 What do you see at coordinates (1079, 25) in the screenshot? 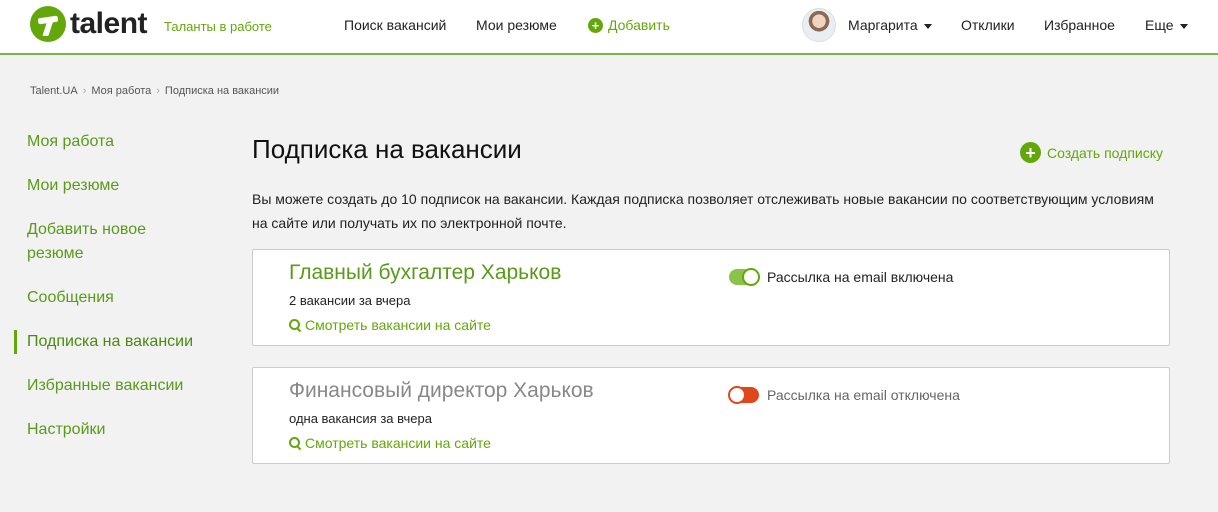
I see `nav-favorites: Избранное` at bounding box center [1079, 25].